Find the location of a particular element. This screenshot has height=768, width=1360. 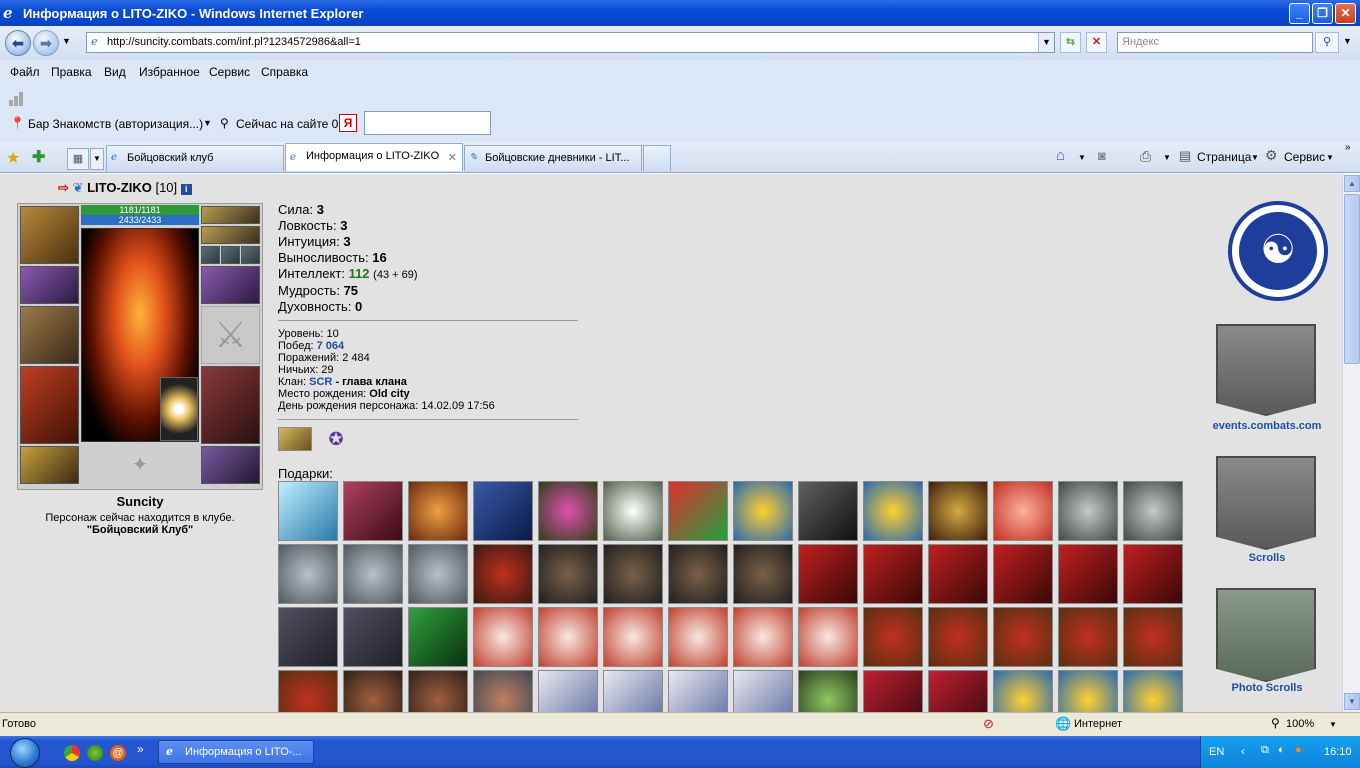

boots-slot is located at coordinates (230, 465).